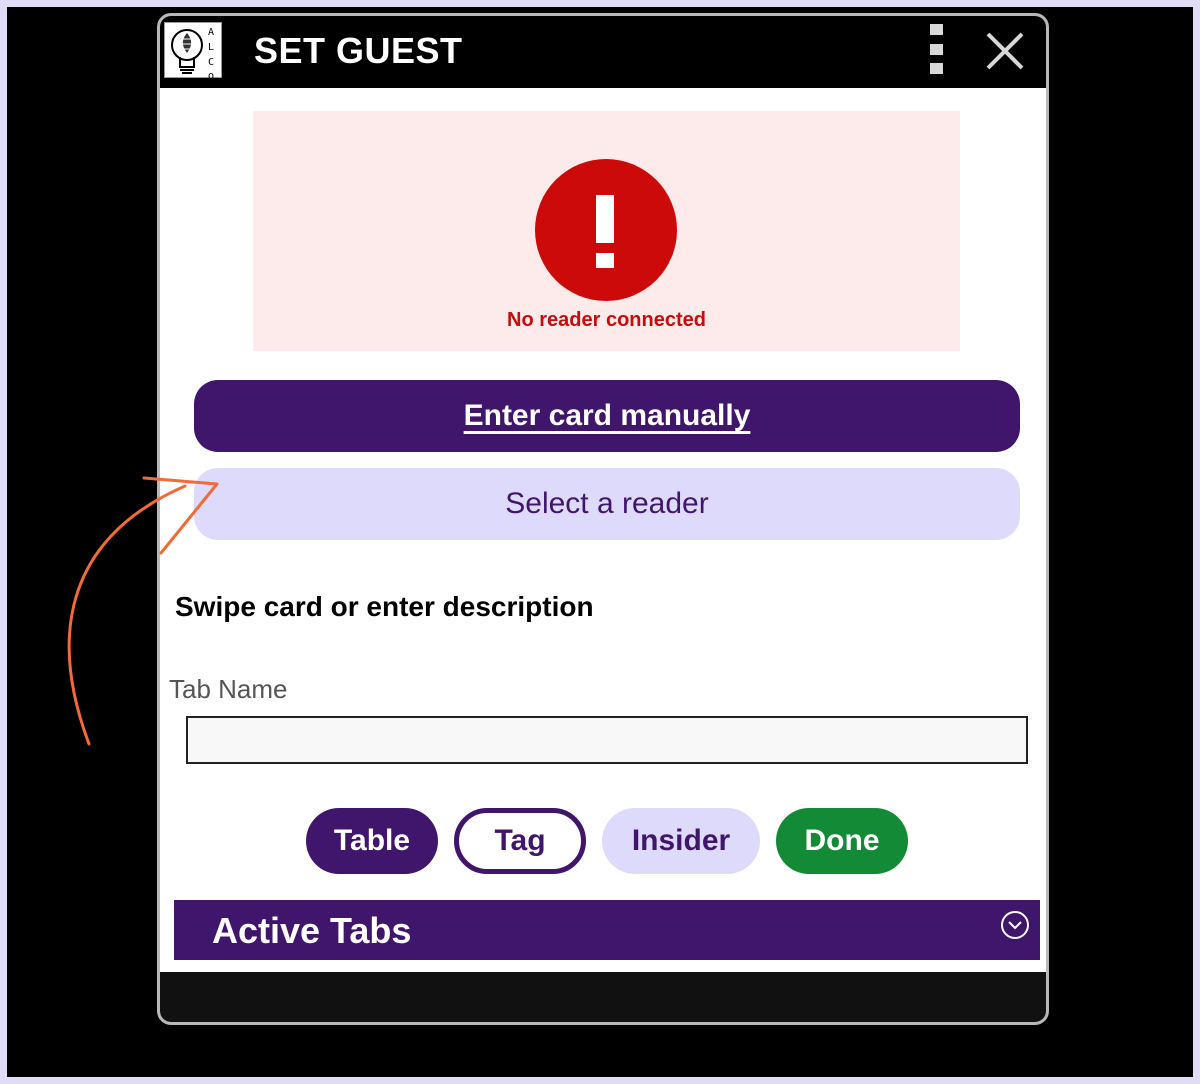  Describe the element at coordinates (936, 49) in the screenshot. I see `kebab-menu-icon` at that location.